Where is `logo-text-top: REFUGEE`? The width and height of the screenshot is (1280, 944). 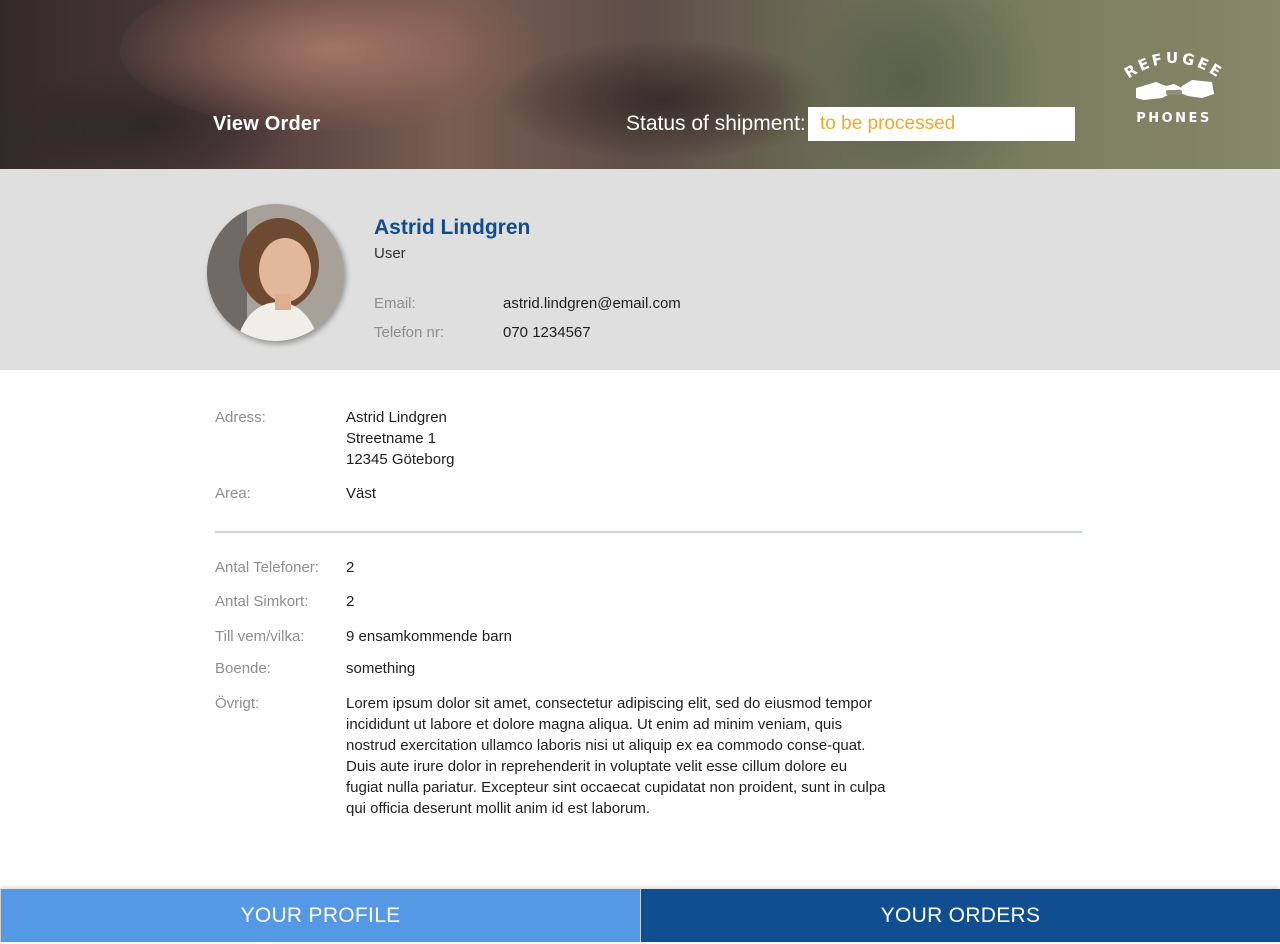
logo-text-top: REFUGEE is located at coordinates (1173, 65).